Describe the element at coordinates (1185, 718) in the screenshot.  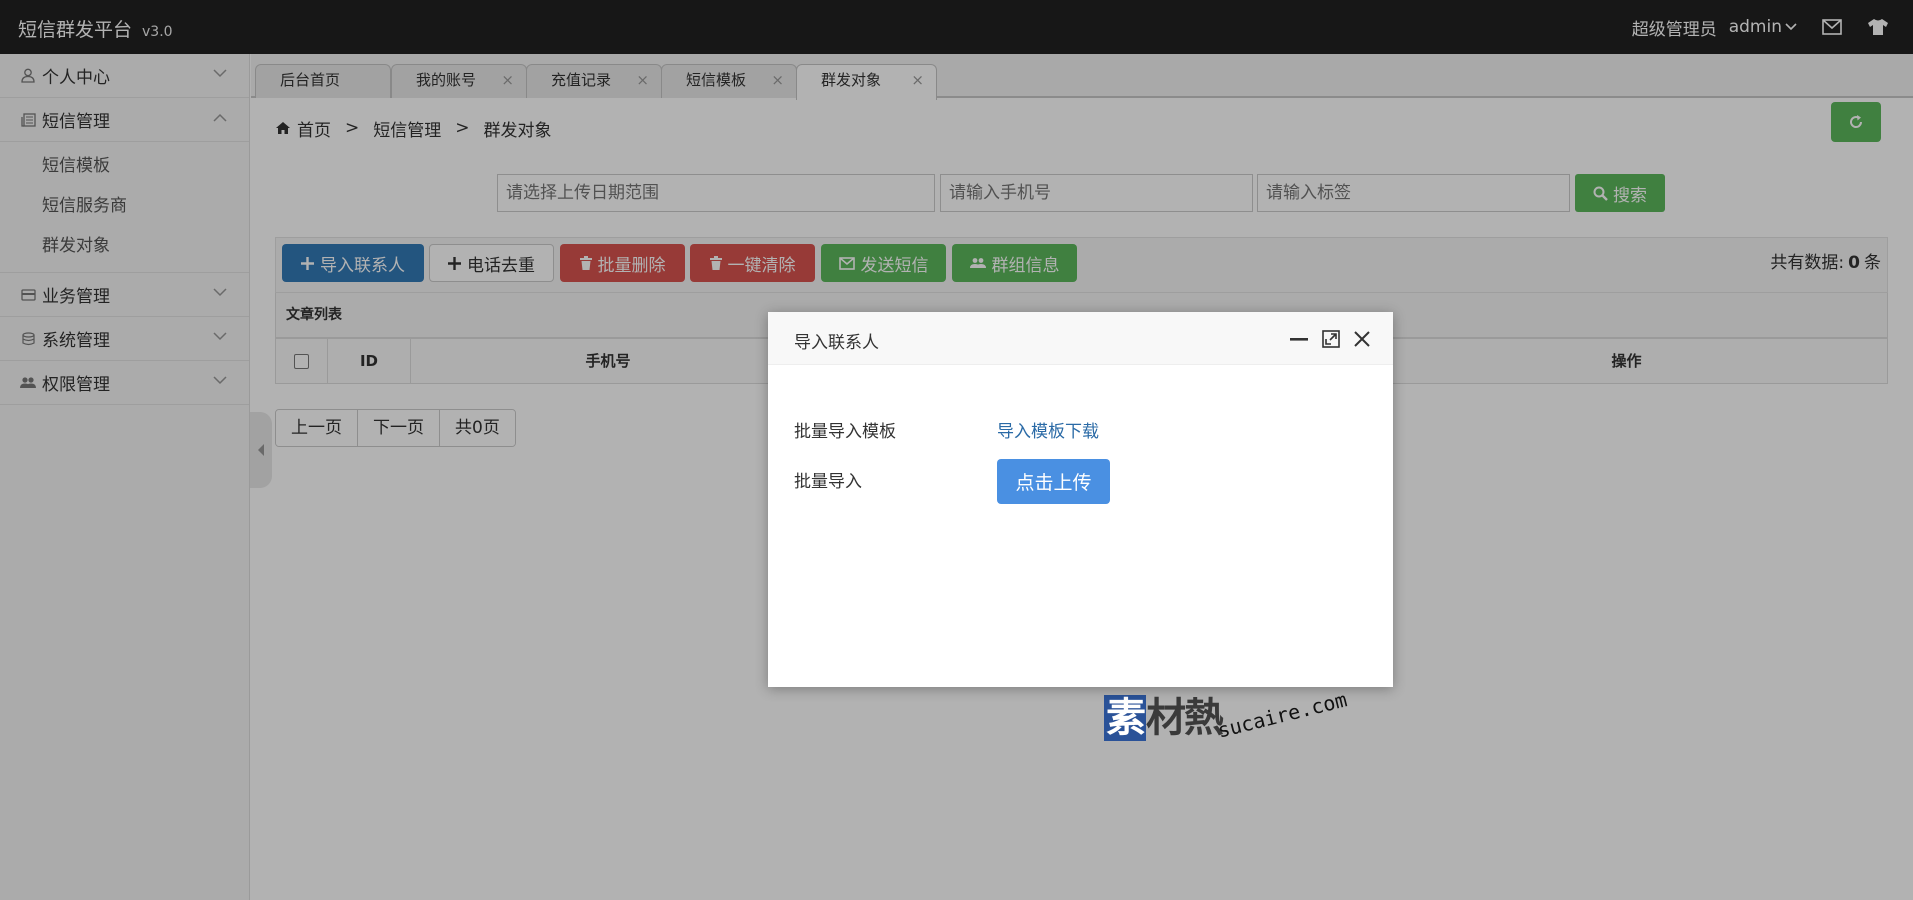
I see `watermark-rest: 材熱` at that location.